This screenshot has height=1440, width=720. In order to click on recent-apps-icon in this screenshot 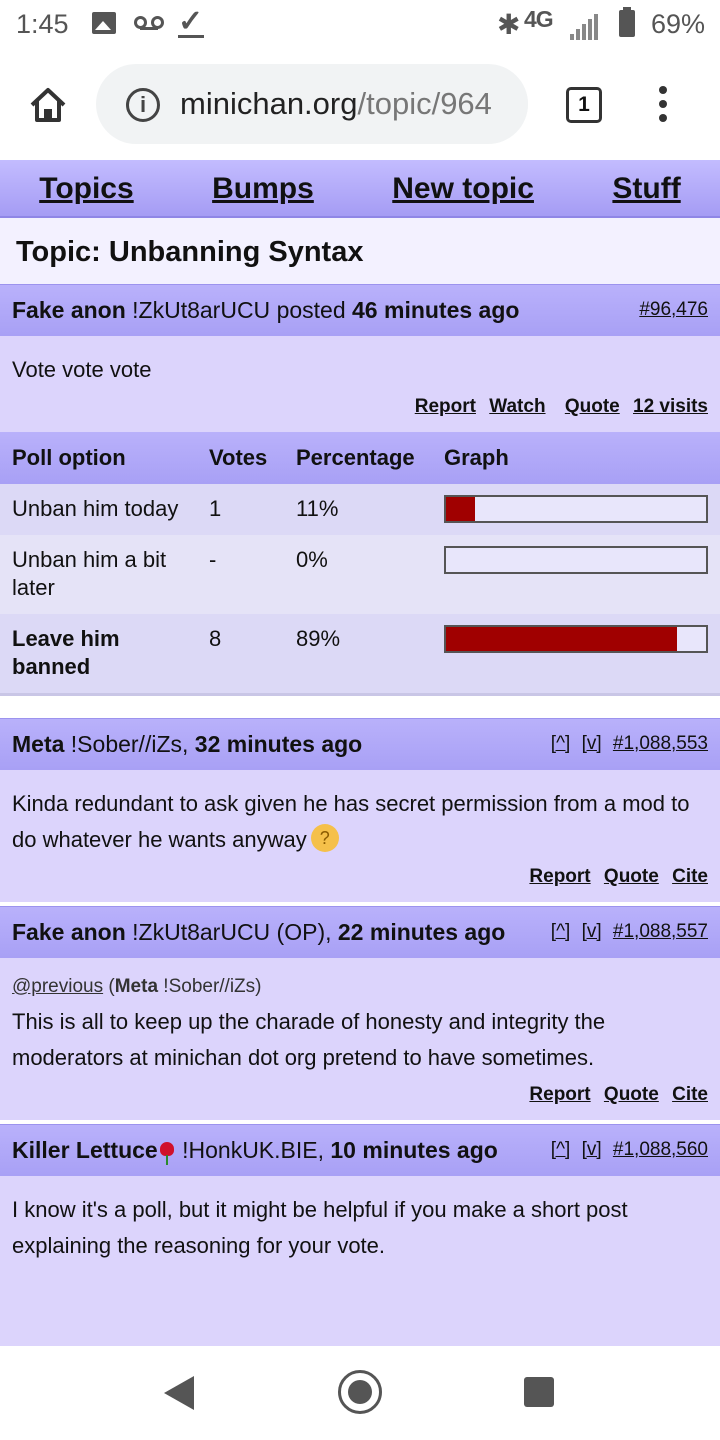, I will do `click(539, 1392)`.